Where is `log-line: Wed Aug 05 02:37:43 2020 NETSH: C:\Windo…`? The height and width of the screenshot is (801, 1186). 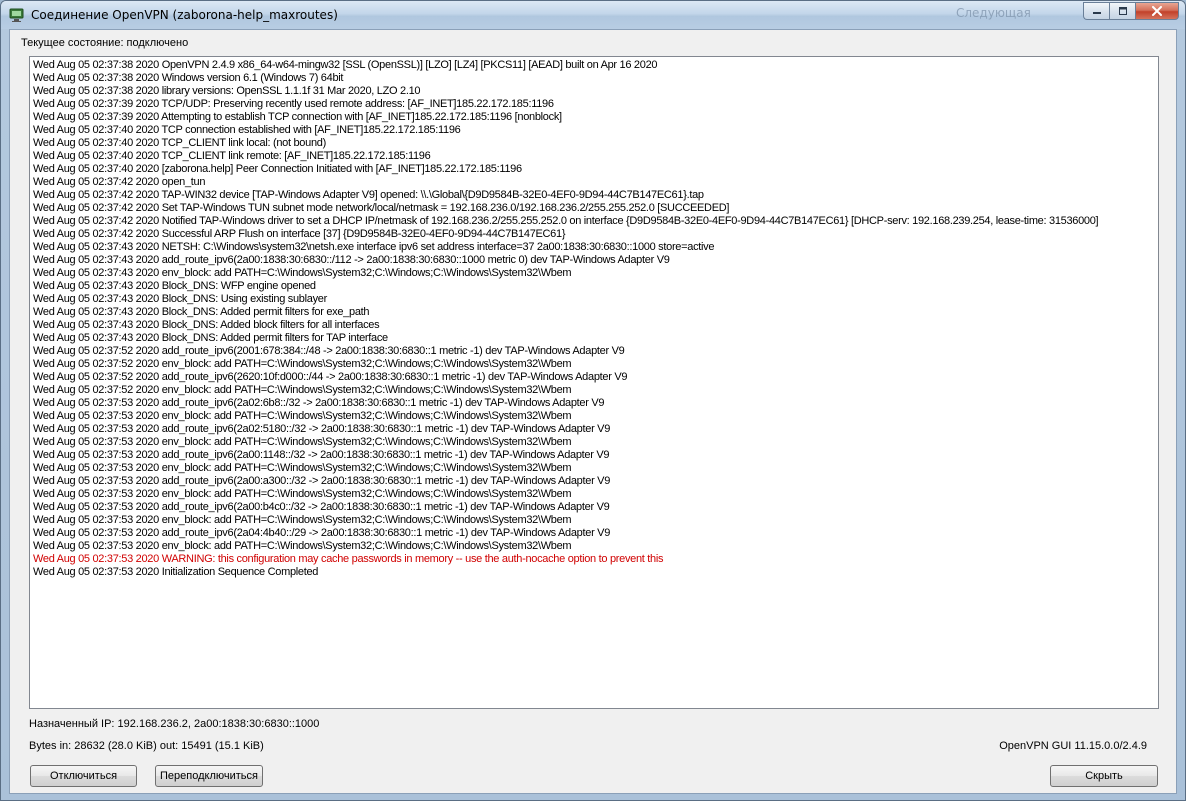 log-line: Wed Aug 05 02:37:43 2020 NETSH: C:\Windo… is located at coordinates (374, 247).